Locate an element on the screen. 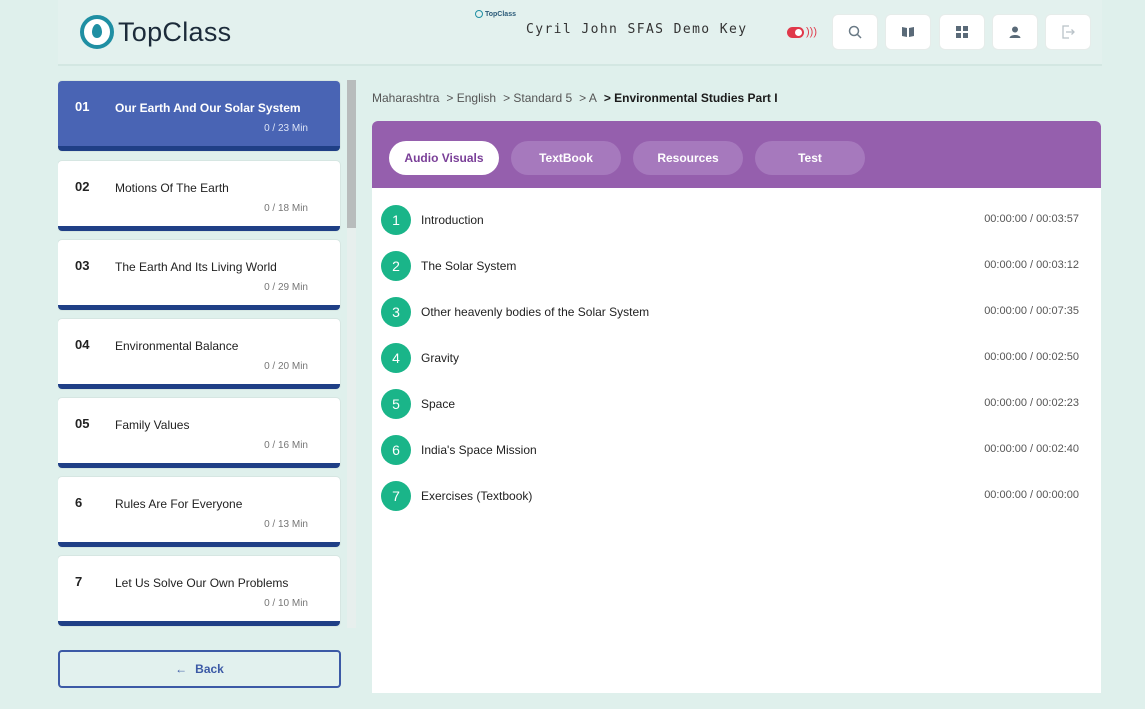  apps-button is located at coordinates (962, 32).